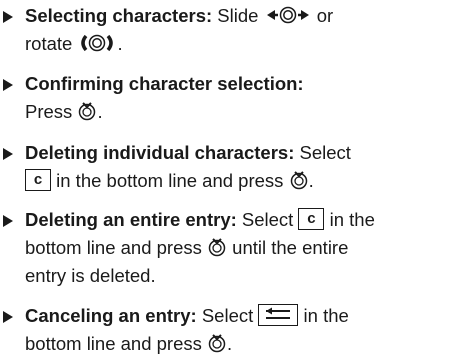 The width and height of the screenshot is (467, 358). What do you see at coordinates (164, 97) in the screenshot?
I see `instruction-text: Confirming character selection: Press .` at bounding box center [164, 97].